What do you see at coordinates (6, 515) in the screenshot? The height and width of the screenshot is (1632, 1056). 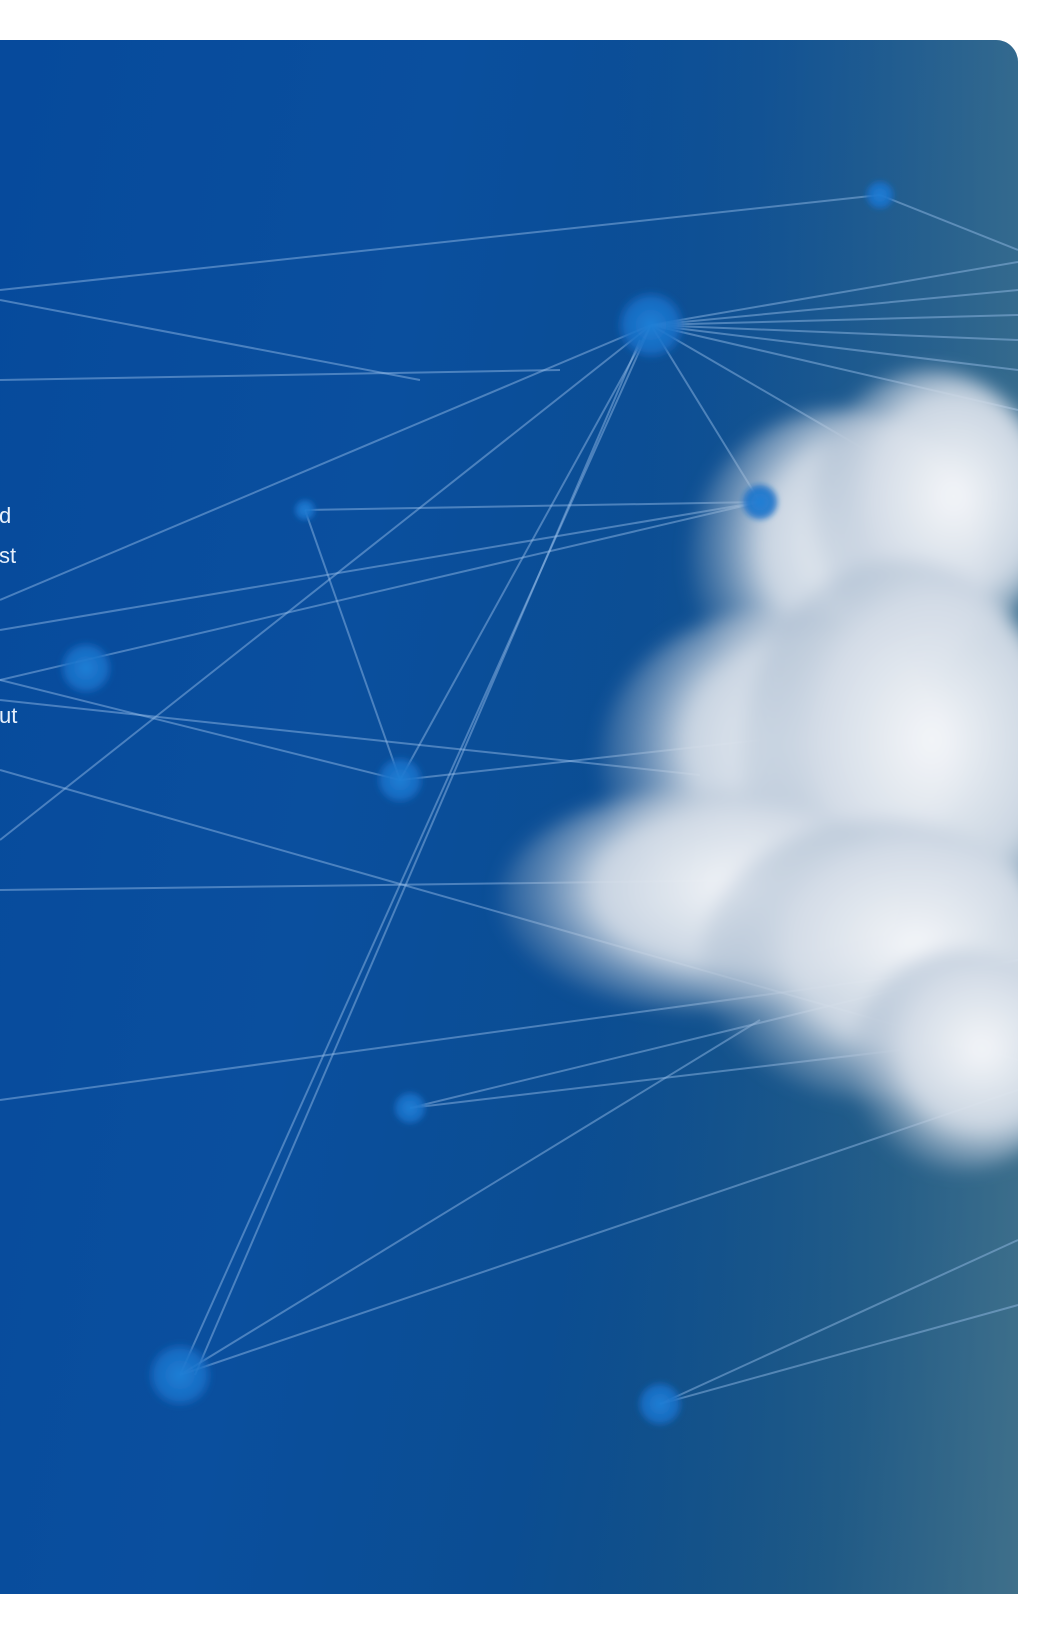 I see `hero-text-fragment-1: d` at bounding box center [6, 515].